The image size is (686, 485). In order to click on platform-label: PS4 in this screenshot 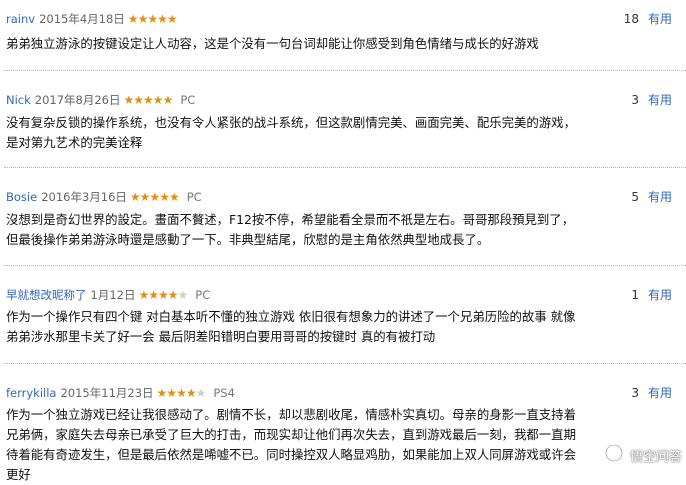, I will do `click(224, 393)`.